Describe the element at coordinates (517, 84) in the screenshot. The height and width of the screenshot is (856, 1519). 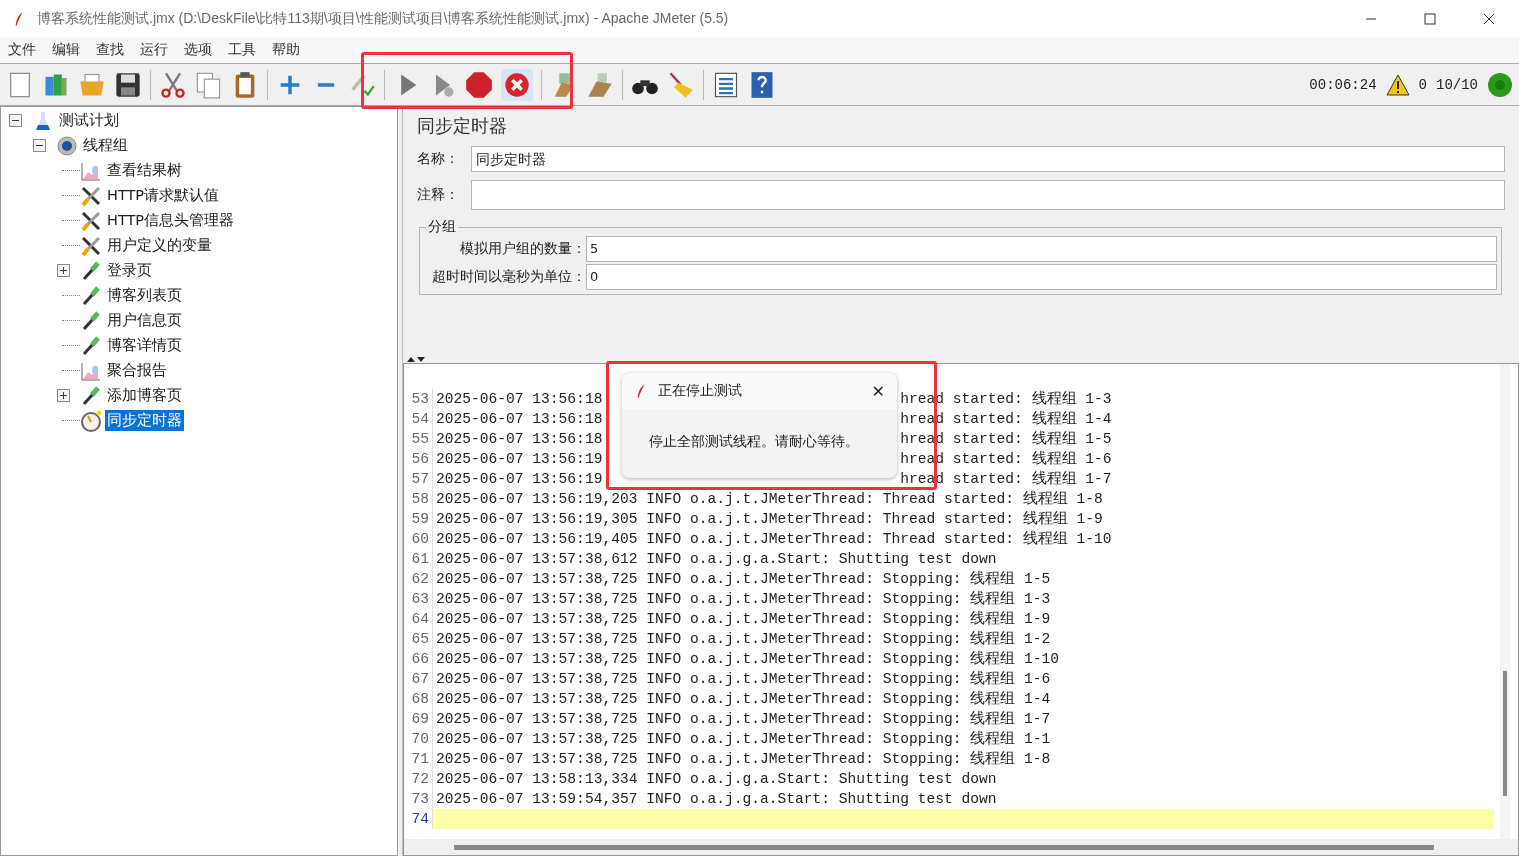
I see `close-circle-icon` at that location.